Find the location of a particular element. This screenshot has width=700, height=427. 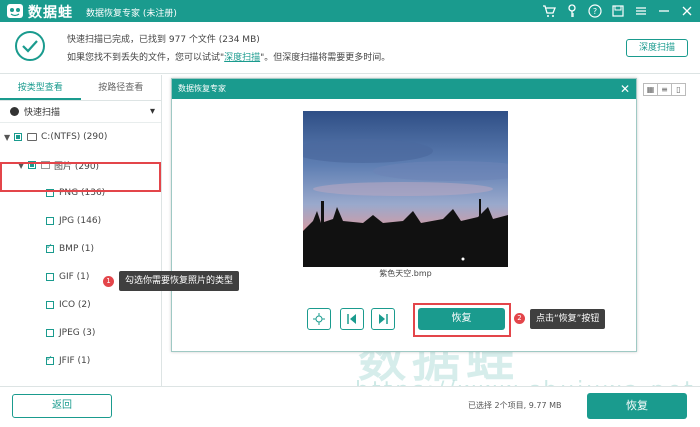

tree-item-label: JPEG (3) is located at coordinates (77, 333).